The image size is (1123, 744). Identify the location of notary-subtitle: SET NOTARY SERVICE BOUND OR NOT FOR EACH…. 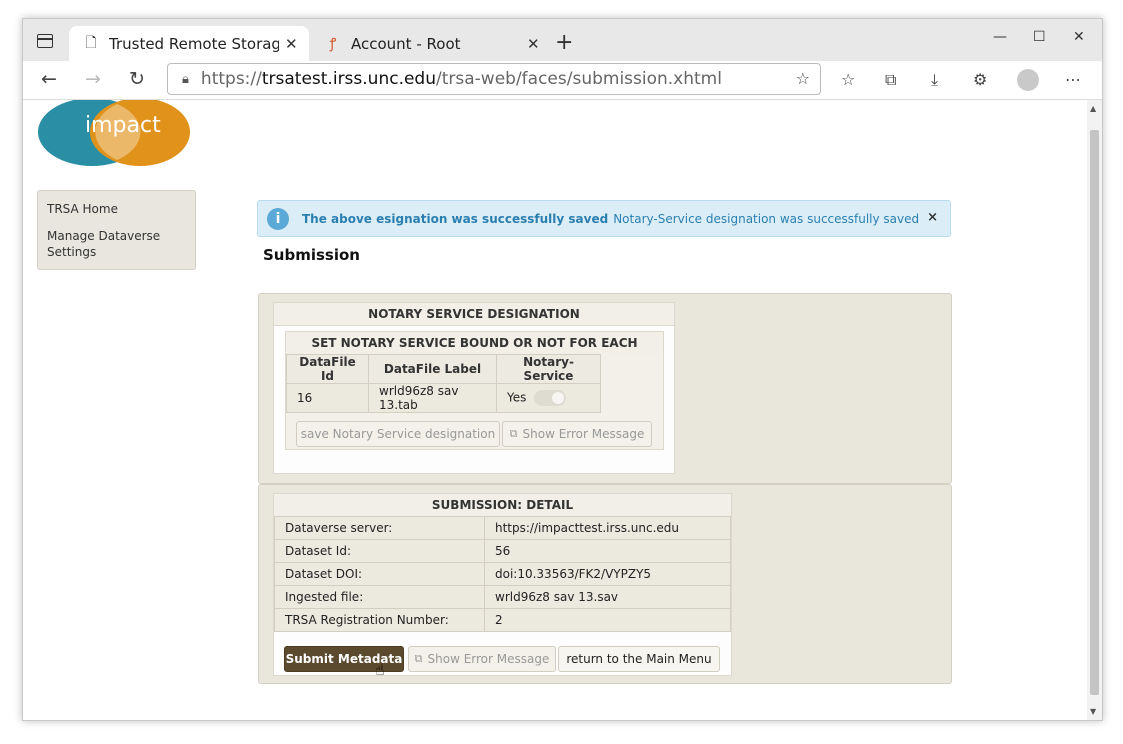
(474, 352).